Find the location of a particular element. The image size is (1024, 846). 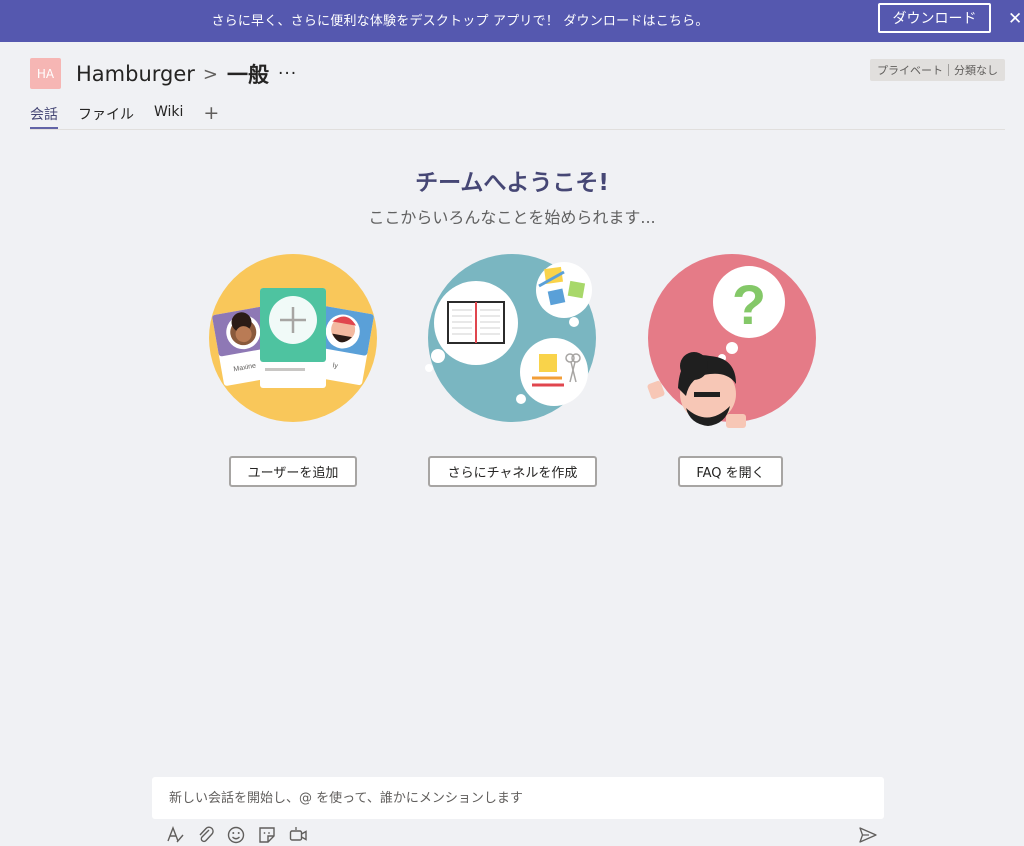

divider is located at coordinates (948, 70).